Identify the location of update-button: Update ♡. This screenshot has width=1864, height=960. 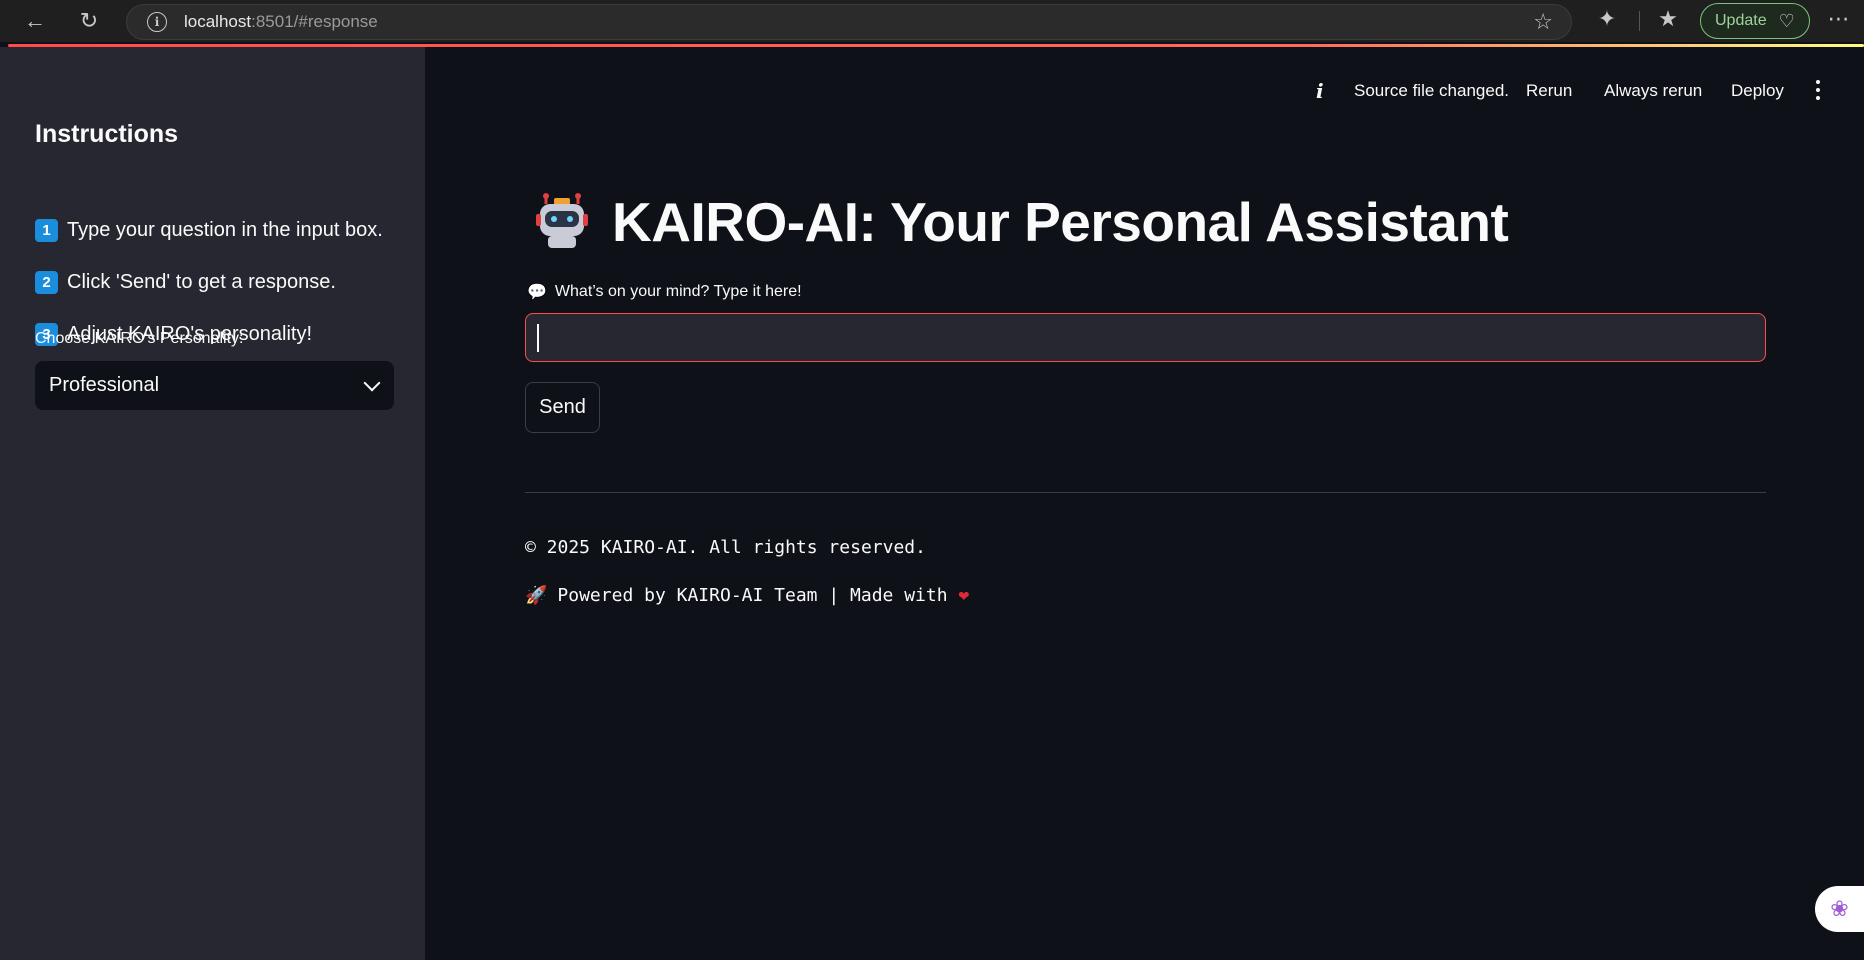
(1755, 21).